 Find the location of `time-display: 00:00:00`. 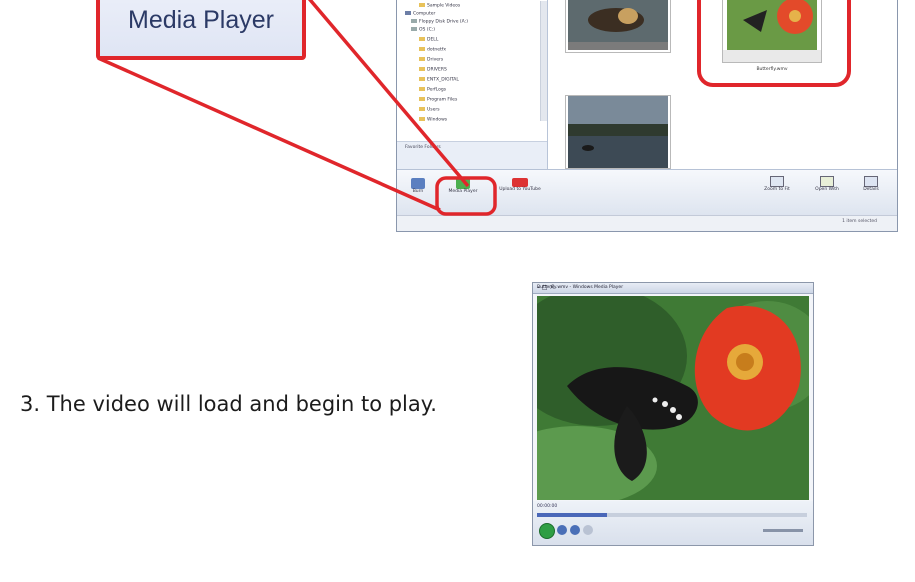

time-display: 00:00:00 is located at coordinates (547, 506).